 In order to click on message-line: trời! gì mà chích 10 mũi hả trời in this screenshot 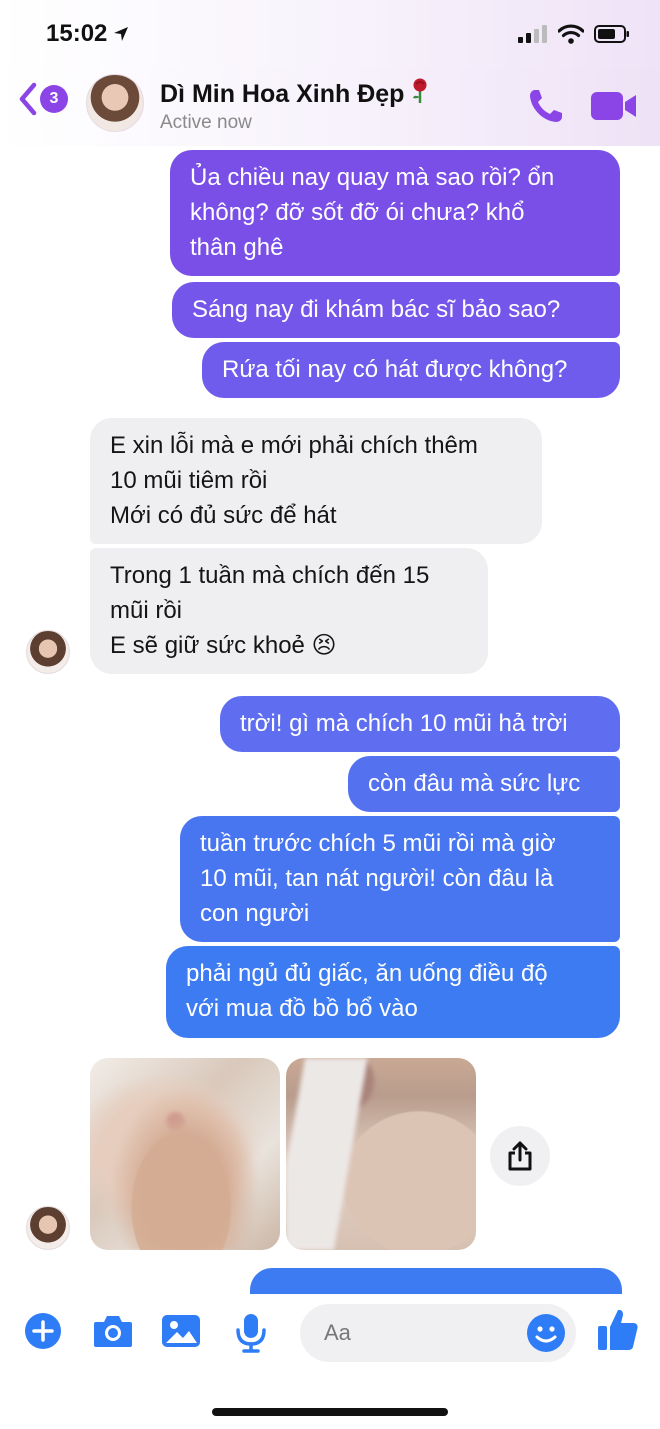, I will do `click(404, 723)`.